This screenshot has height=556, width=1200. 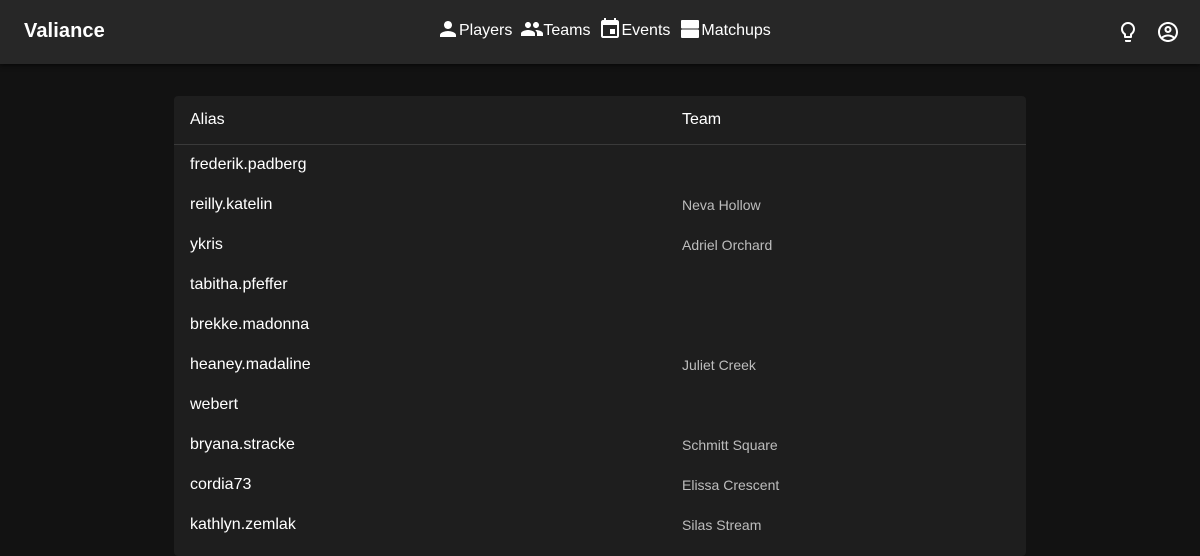 I want to click on team-cell: Juliet Creek, so click(x=719, y=365).